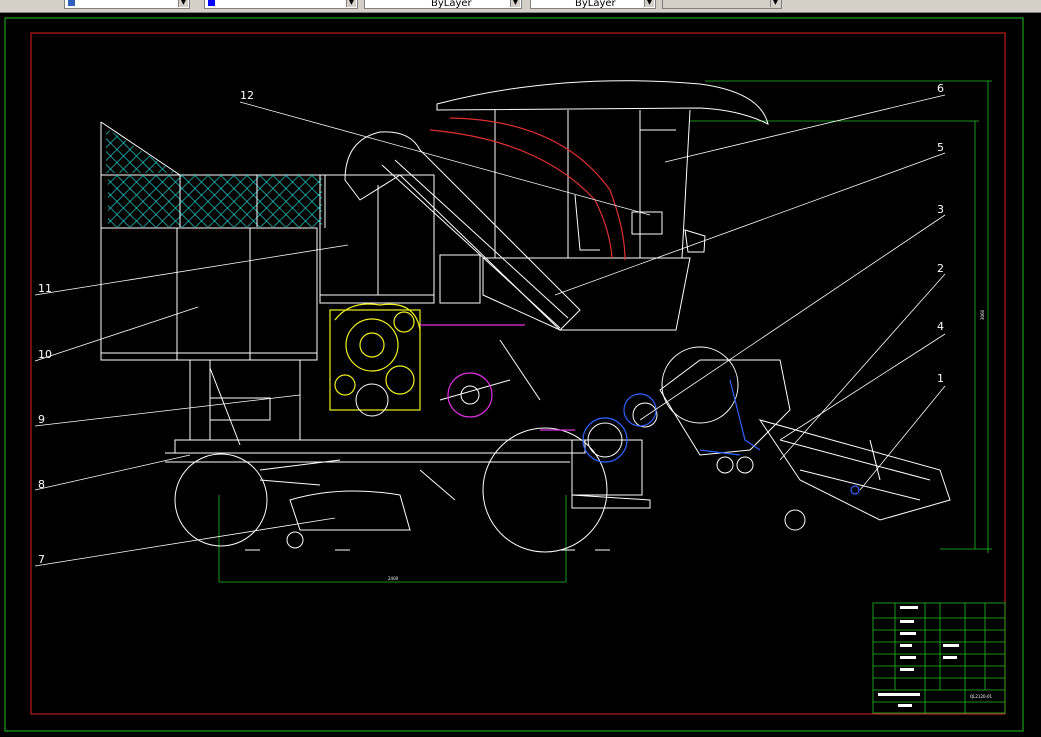 The height and width of the screenshot is (737, 1041). What do you see at coordinates (281, 4) in the screenshot?
I see `color-dropdown: ▼` at bounding box center [281, 4].